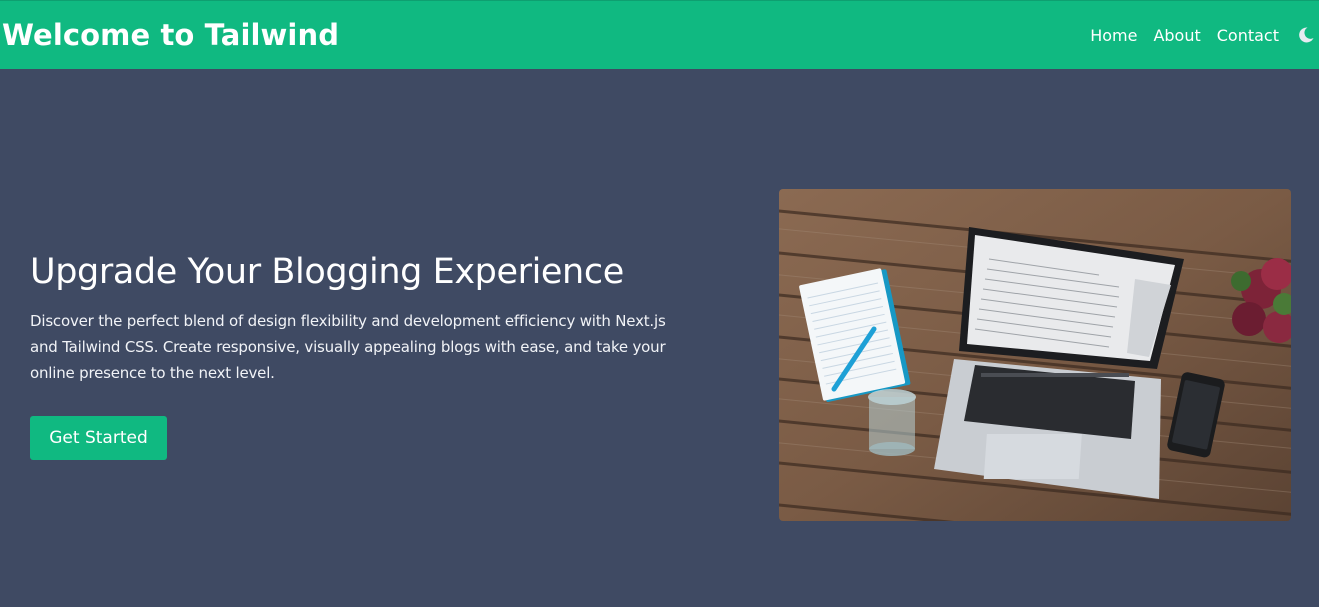 This screenshot has height=607, width=1319. I want to click on nav-link-contact: Contact, so click(1248, 35).